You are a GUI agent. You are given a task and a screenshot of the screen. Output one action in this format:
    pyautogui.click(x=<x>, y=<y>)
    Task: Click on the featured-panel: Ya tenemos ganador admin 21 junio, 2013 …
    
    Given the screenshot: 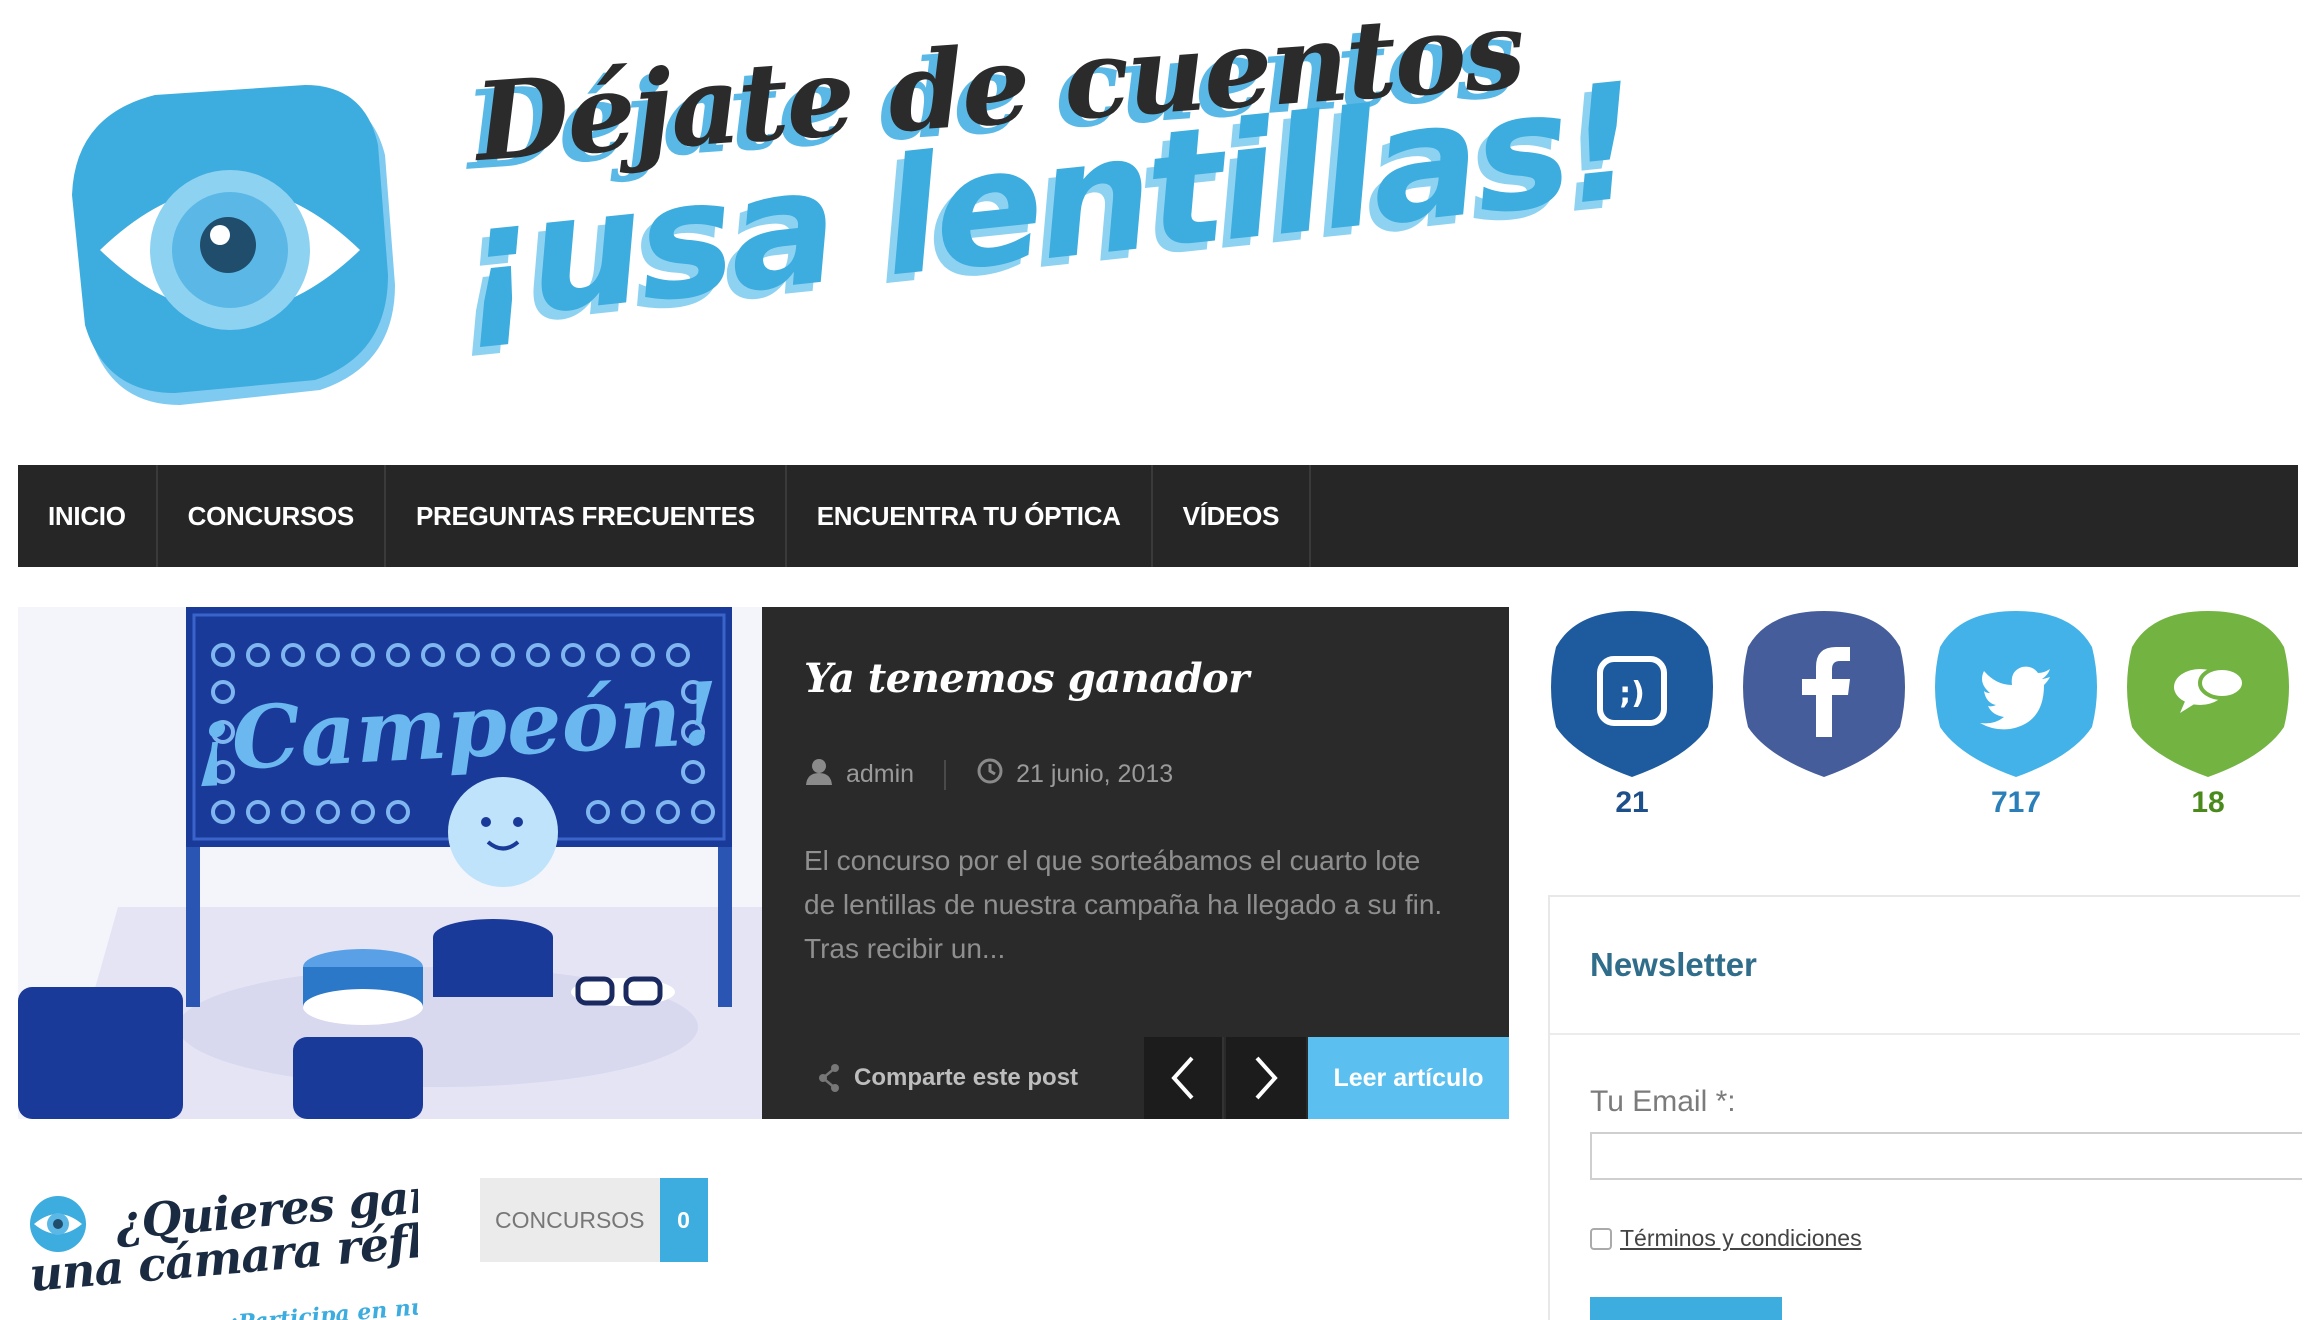 What is the action you would take?
    pyautogui.click(x=1135, y=863)
    